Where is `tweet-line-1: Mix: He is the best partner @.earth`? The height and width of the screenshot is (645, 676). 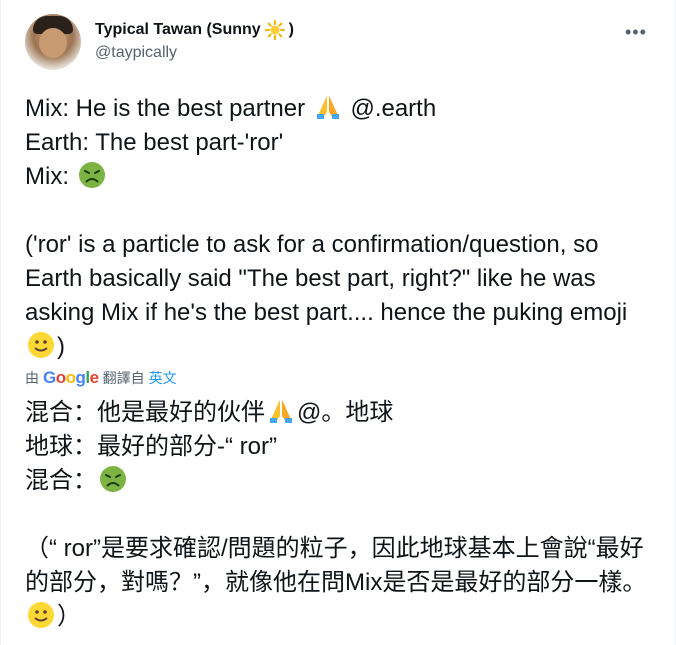 tweet-line-1: Mix: He is the best partner @.earth is located at coordinates (340, 109).